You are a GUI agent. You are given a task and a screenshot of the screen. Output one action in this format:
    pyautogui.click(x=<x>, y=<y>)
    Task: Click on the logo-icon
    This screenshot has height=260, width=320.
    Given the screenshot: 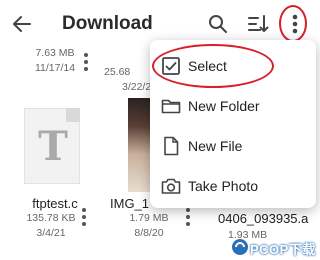 What is the action you would take?
    pyautogui.click(x=240, y=247)
    